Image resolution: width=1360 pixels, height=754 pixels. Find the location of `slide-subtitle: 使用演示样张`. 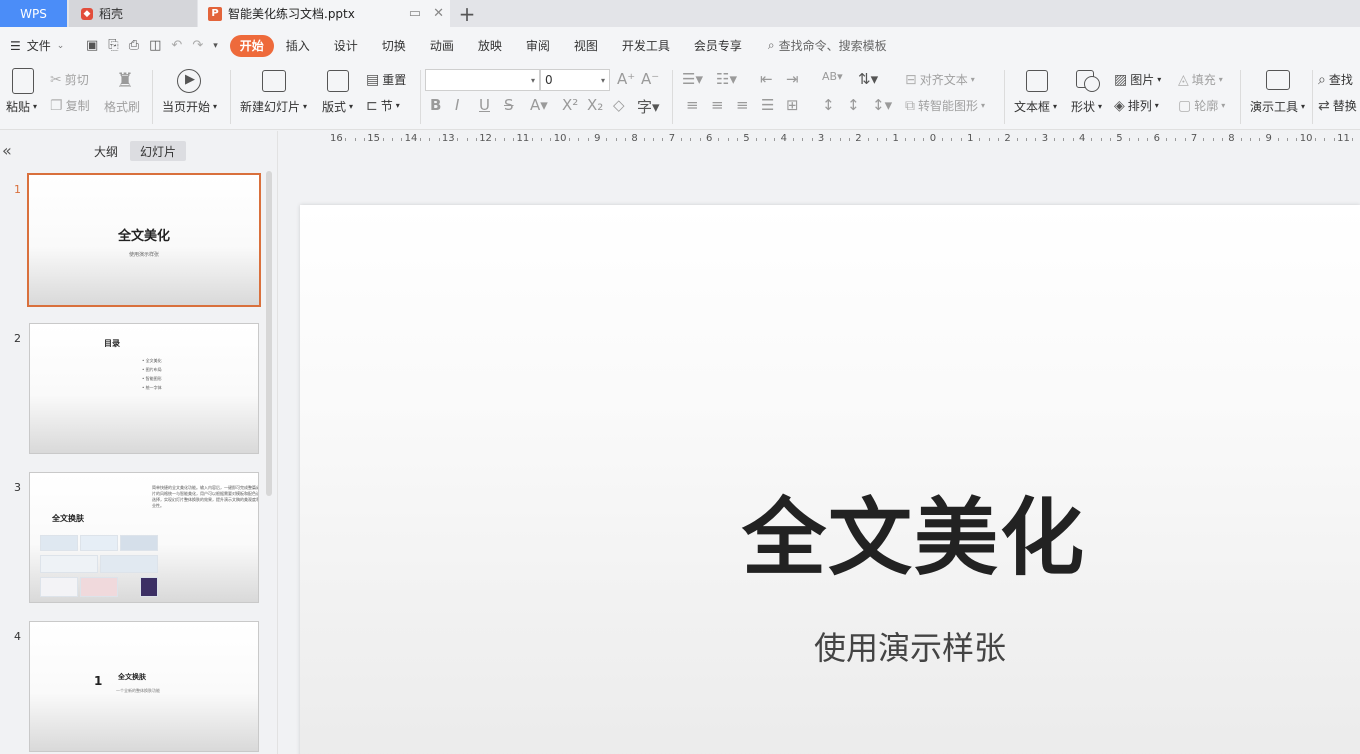

slide-subtitle: 使用演示样张 is located at coordinates (830, 646).